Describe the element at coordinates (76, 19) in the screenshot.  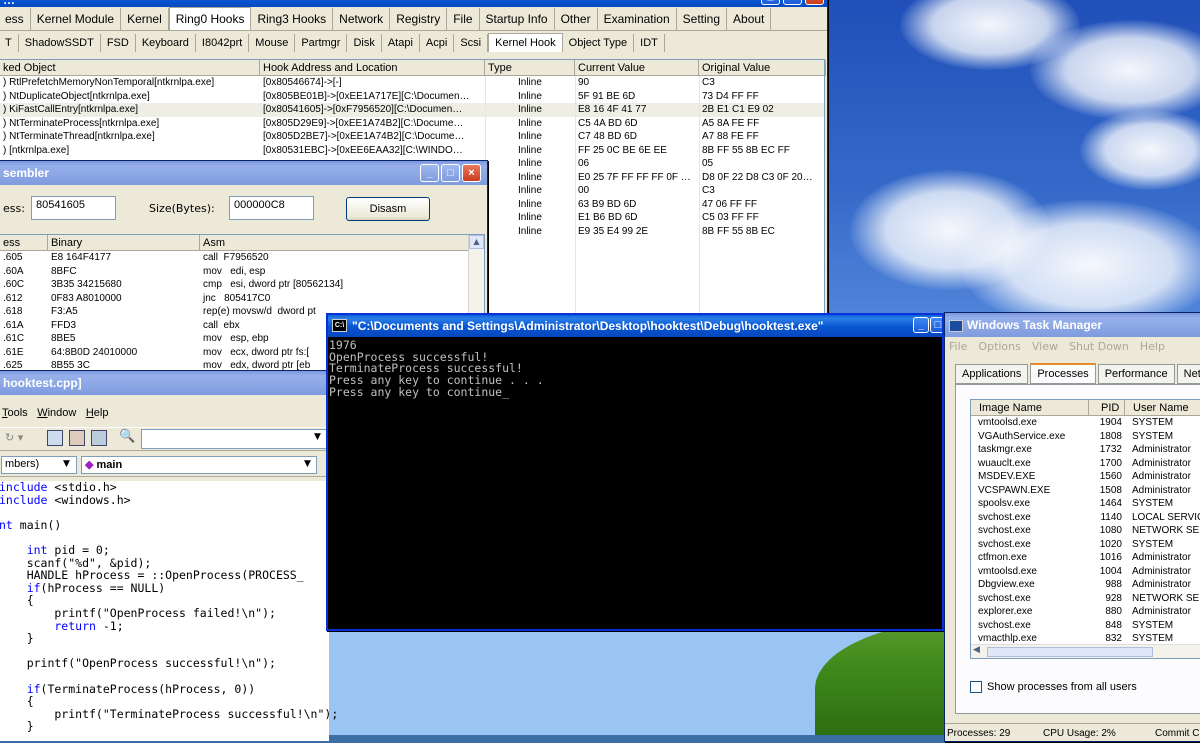
I see `ark-tab-kernel-module: Kernel Module` at that location.